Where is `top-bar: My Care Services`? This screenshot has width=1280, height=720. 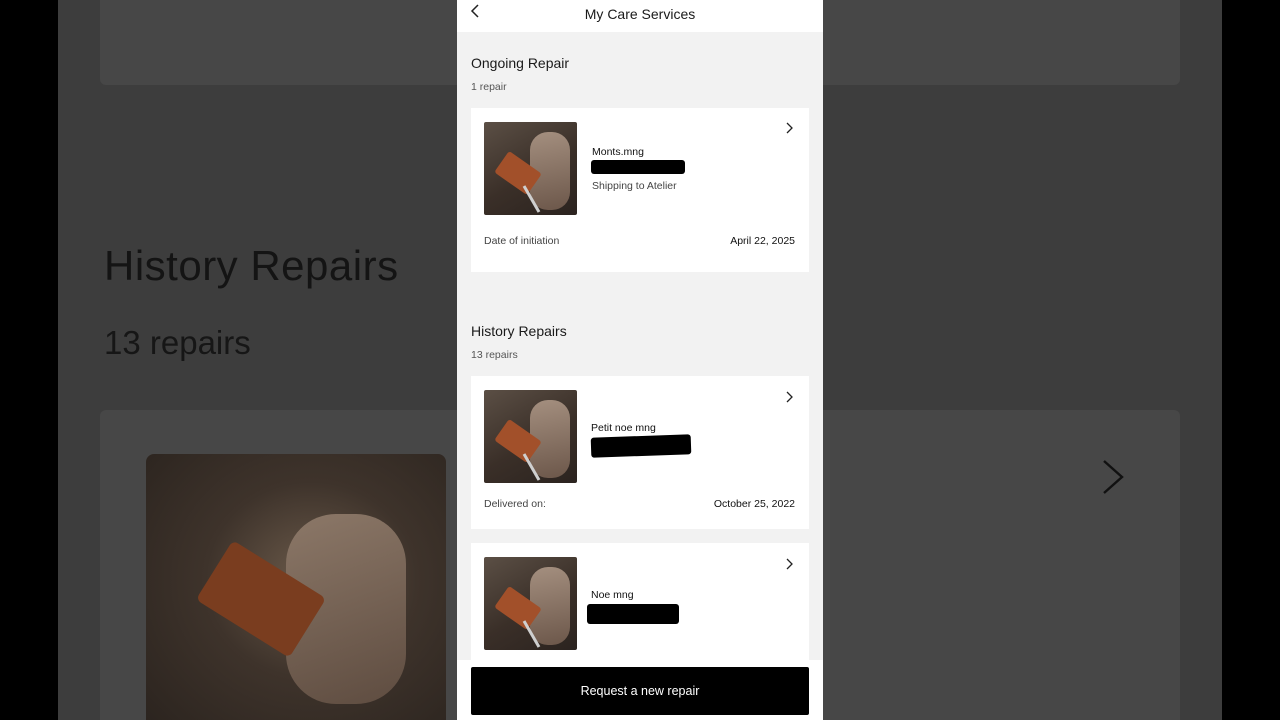
top-bar: My Care Services is located at coordinates (640, 16).